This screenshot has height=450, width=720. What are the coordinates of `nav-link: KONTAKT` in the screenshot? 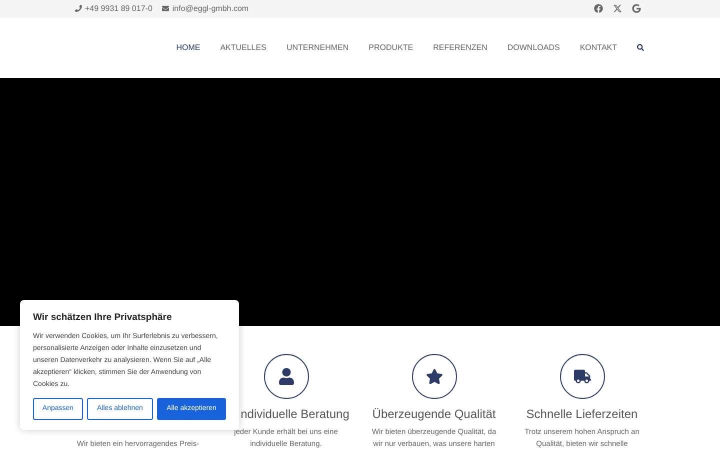 It's located at (598, 48).